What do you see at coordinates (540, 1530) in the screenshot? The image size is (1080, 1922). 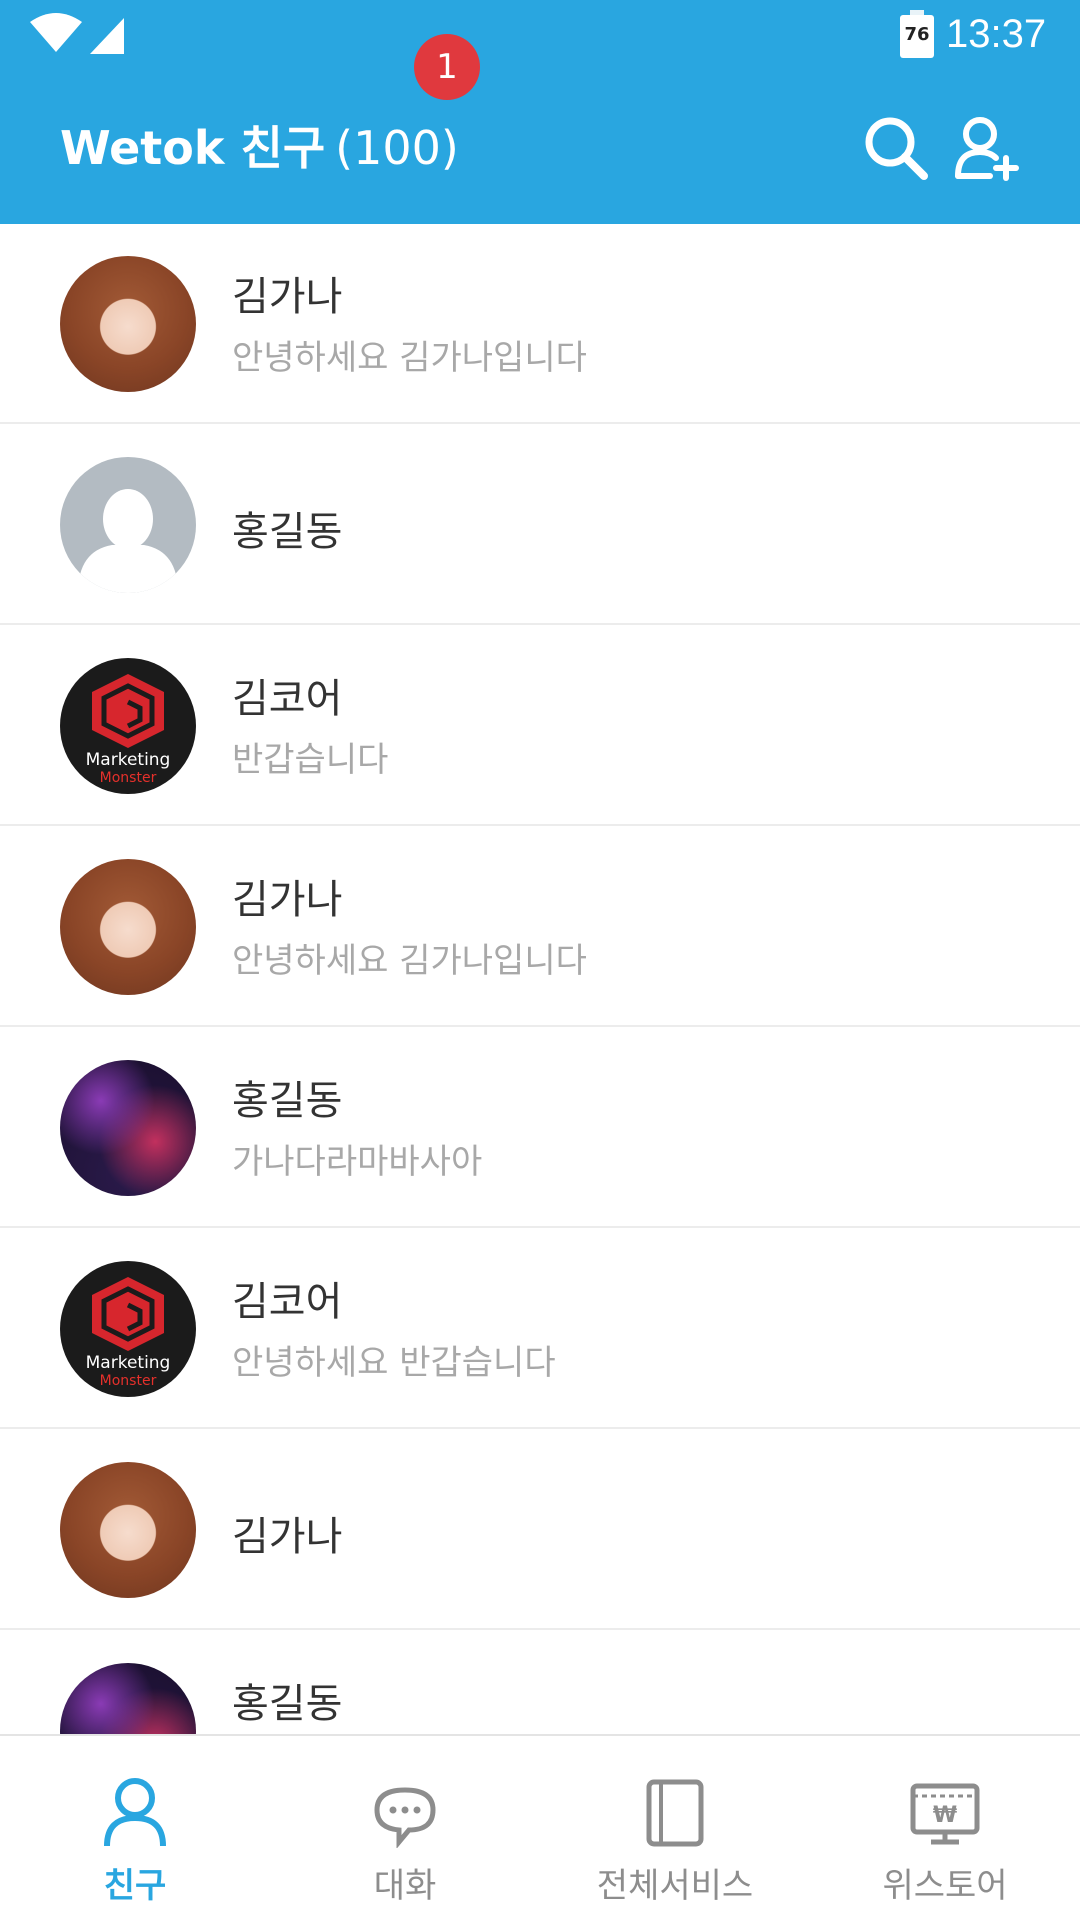 I see `friend-row: 김가나` at bounding box center [540, 1530].